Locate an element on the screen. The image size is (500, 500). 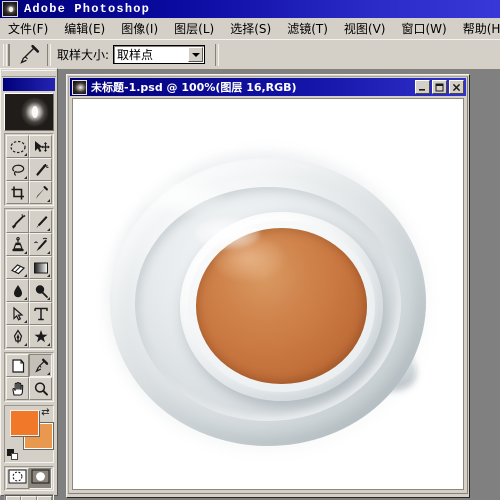
screen-mode-group is located at coordinates (29, 497).